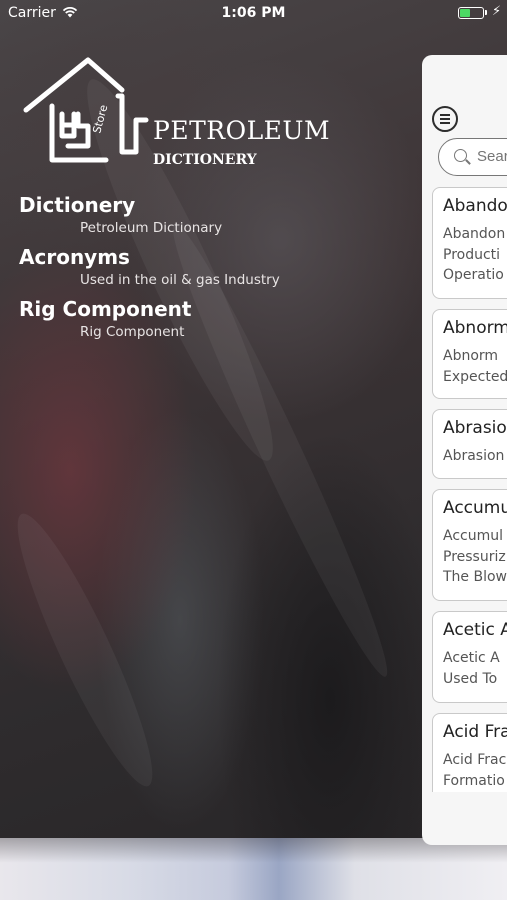 Image resolution: width=507 pixels, height=900 pixels. What do you see at coordinates (100, 119) in the screenshot?
I see `logo-badge-text: Store` at bounding box center [100, 119].